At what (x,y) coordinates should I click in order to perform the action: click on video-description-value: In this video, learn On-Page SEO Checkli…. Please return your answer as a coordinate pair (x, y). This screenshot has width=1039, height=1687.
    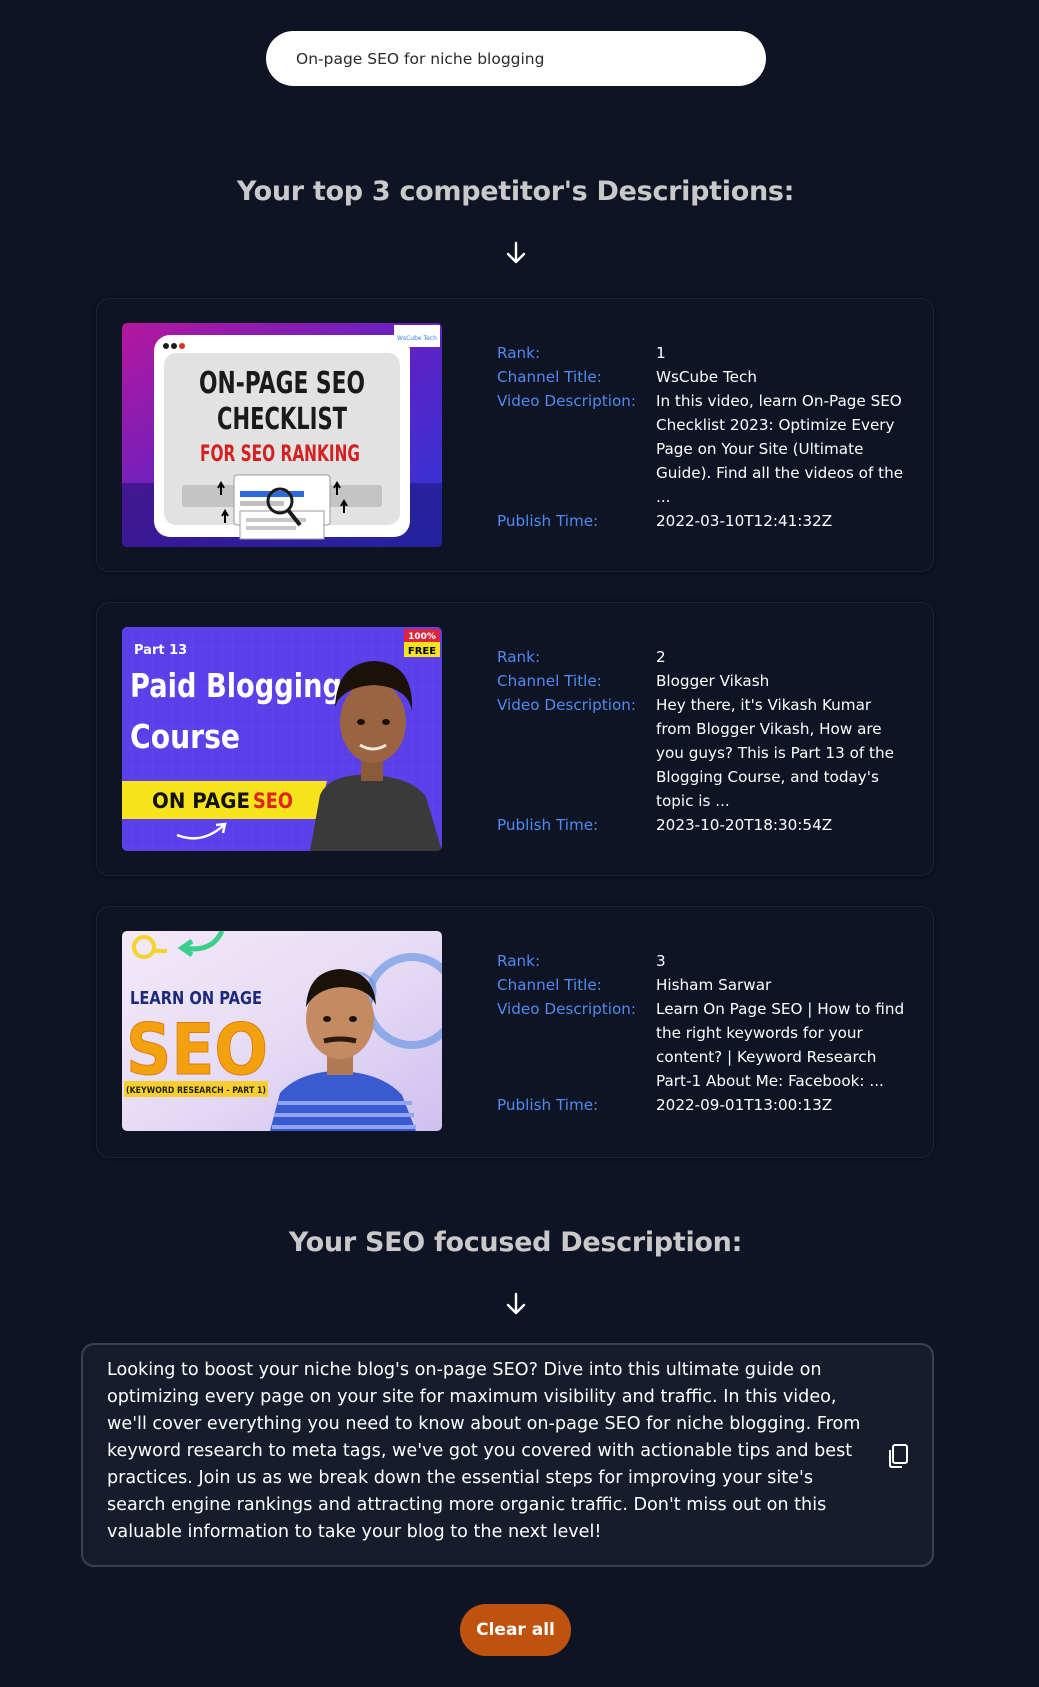
    Looking at the image, I should click on (780, 449).